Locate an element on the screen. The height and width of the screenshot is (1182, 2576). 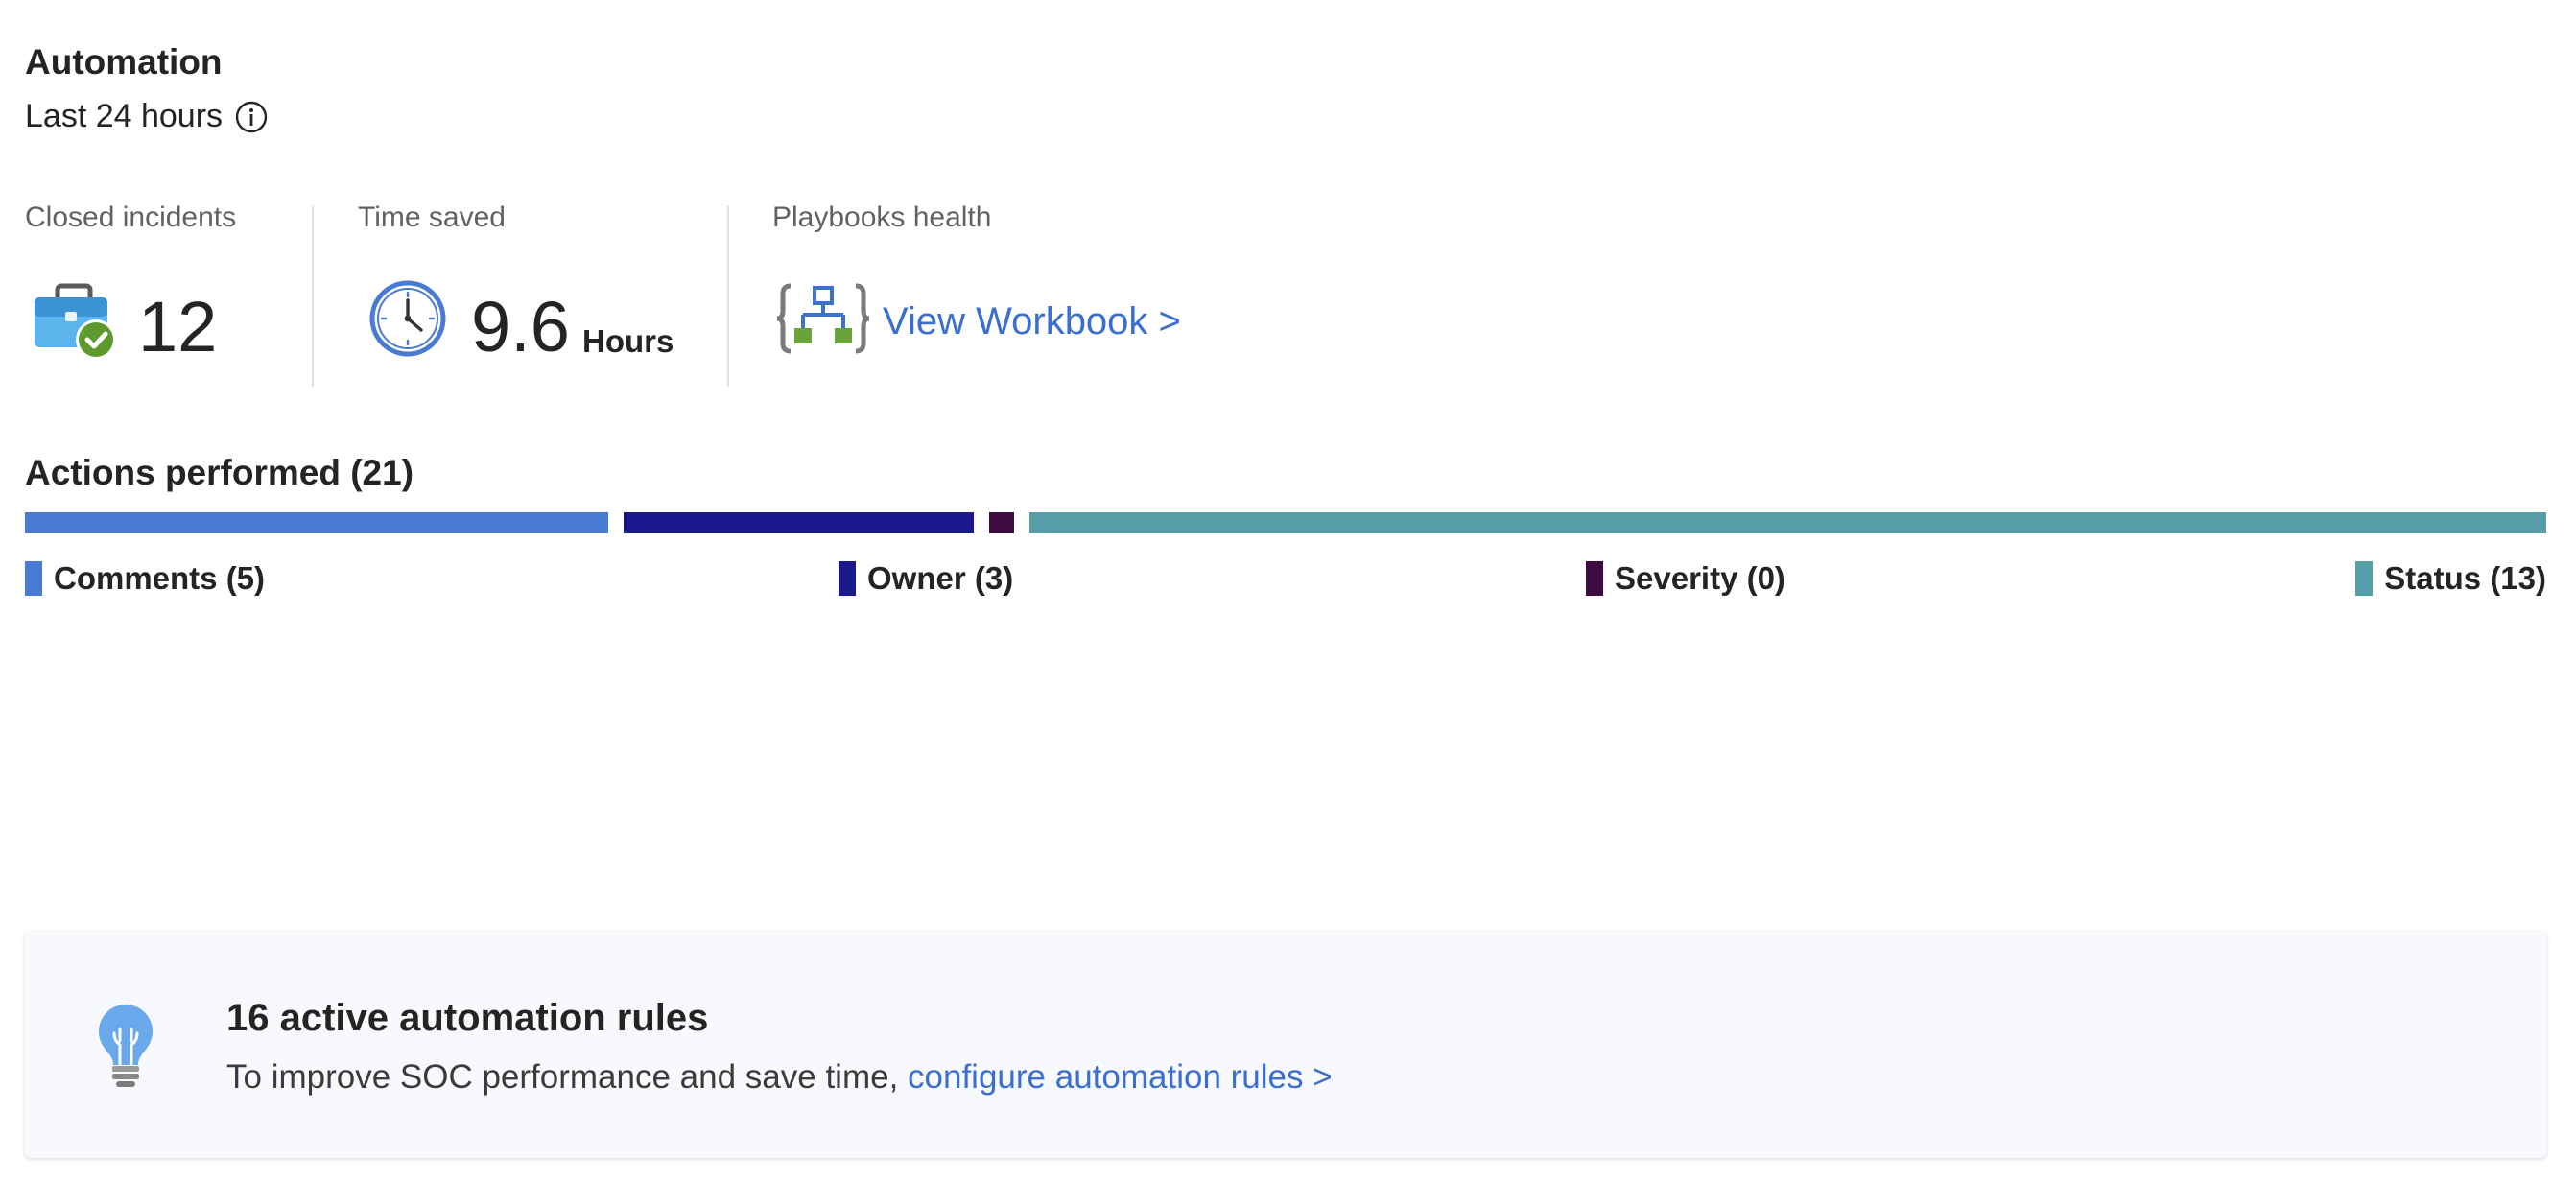
bar-segment-owner is located at coordinates (799, 523).